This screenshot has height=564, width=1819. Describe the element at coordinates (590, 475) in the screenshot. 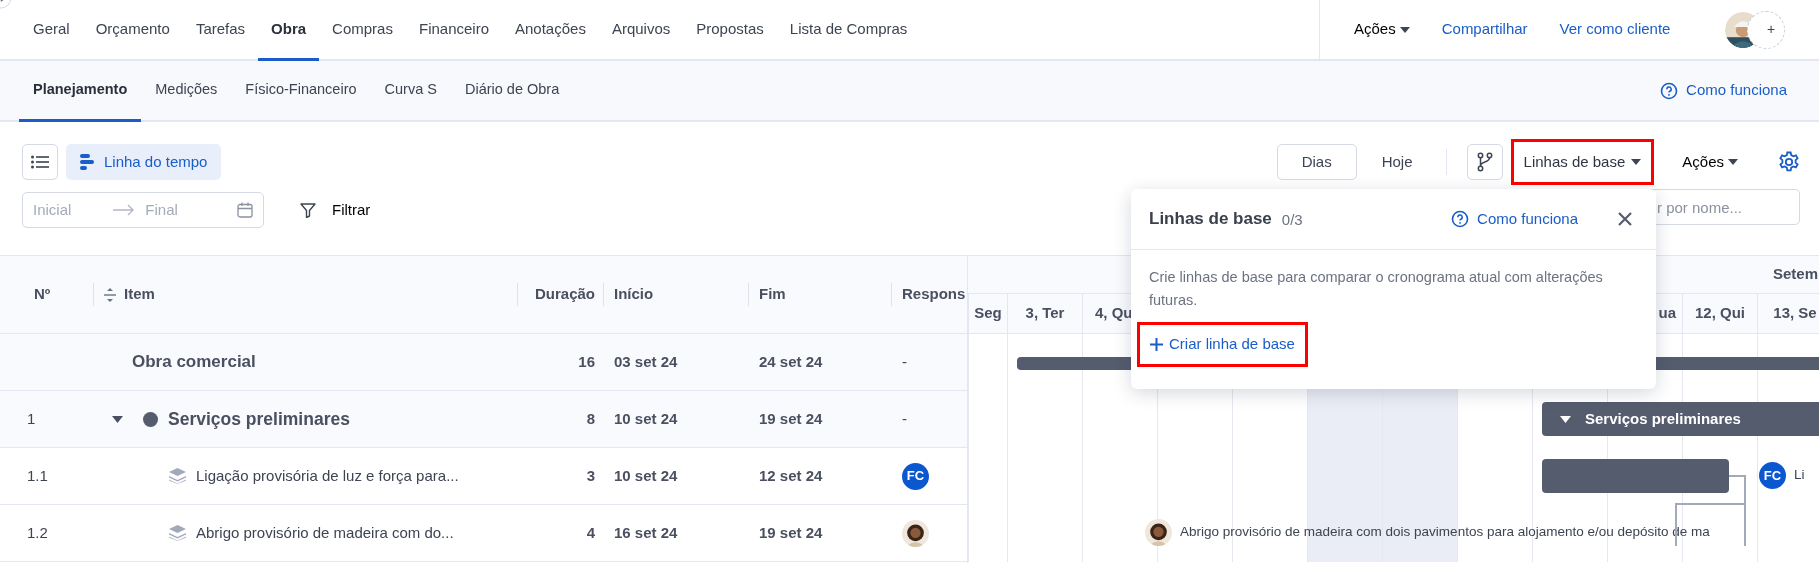

I see `duration-cell: 3` at that location.